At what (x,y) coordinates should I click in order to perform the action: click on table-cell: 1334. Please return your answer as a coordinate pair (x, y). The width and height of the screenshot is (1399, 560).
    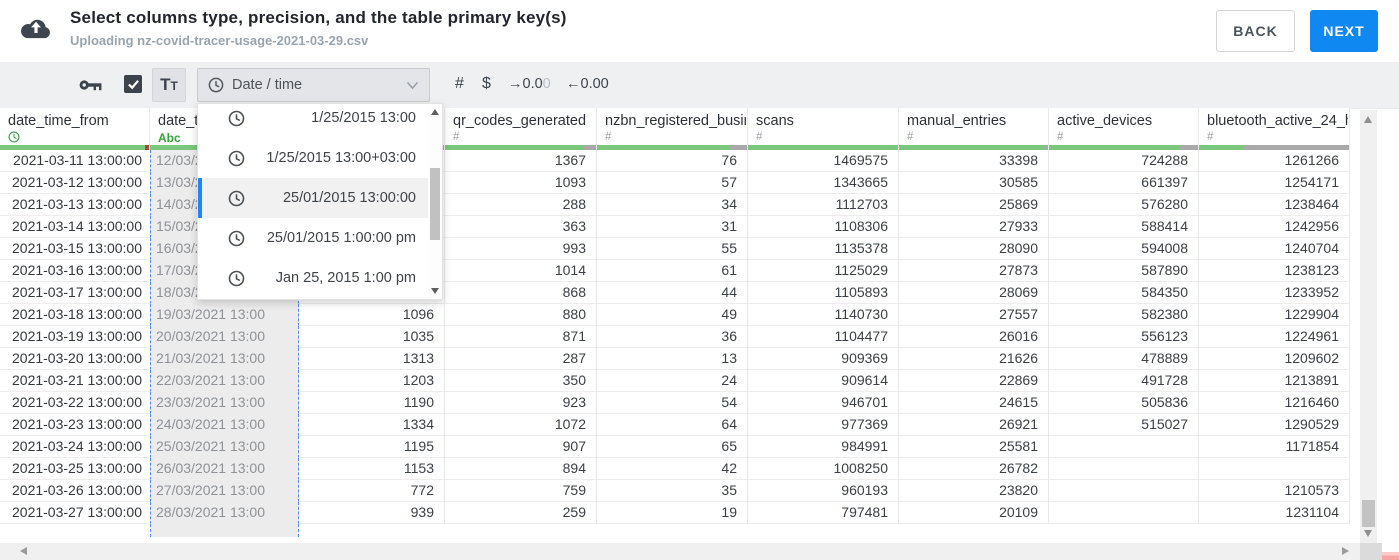
    Looking at the image, I should click on (372, 425).